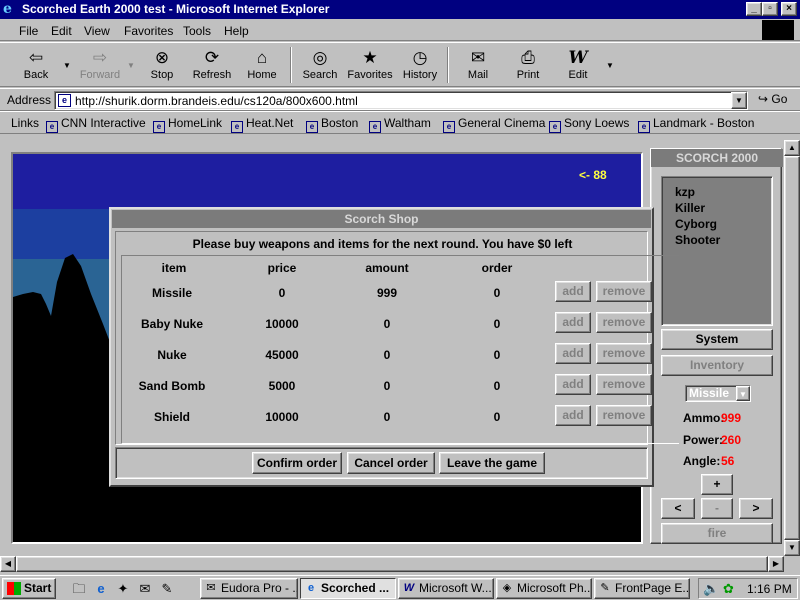 The width and height of the screenshot is (800, 600). I want to click on vertical-scrollbar: ▲ ▼, so click(792, 348).